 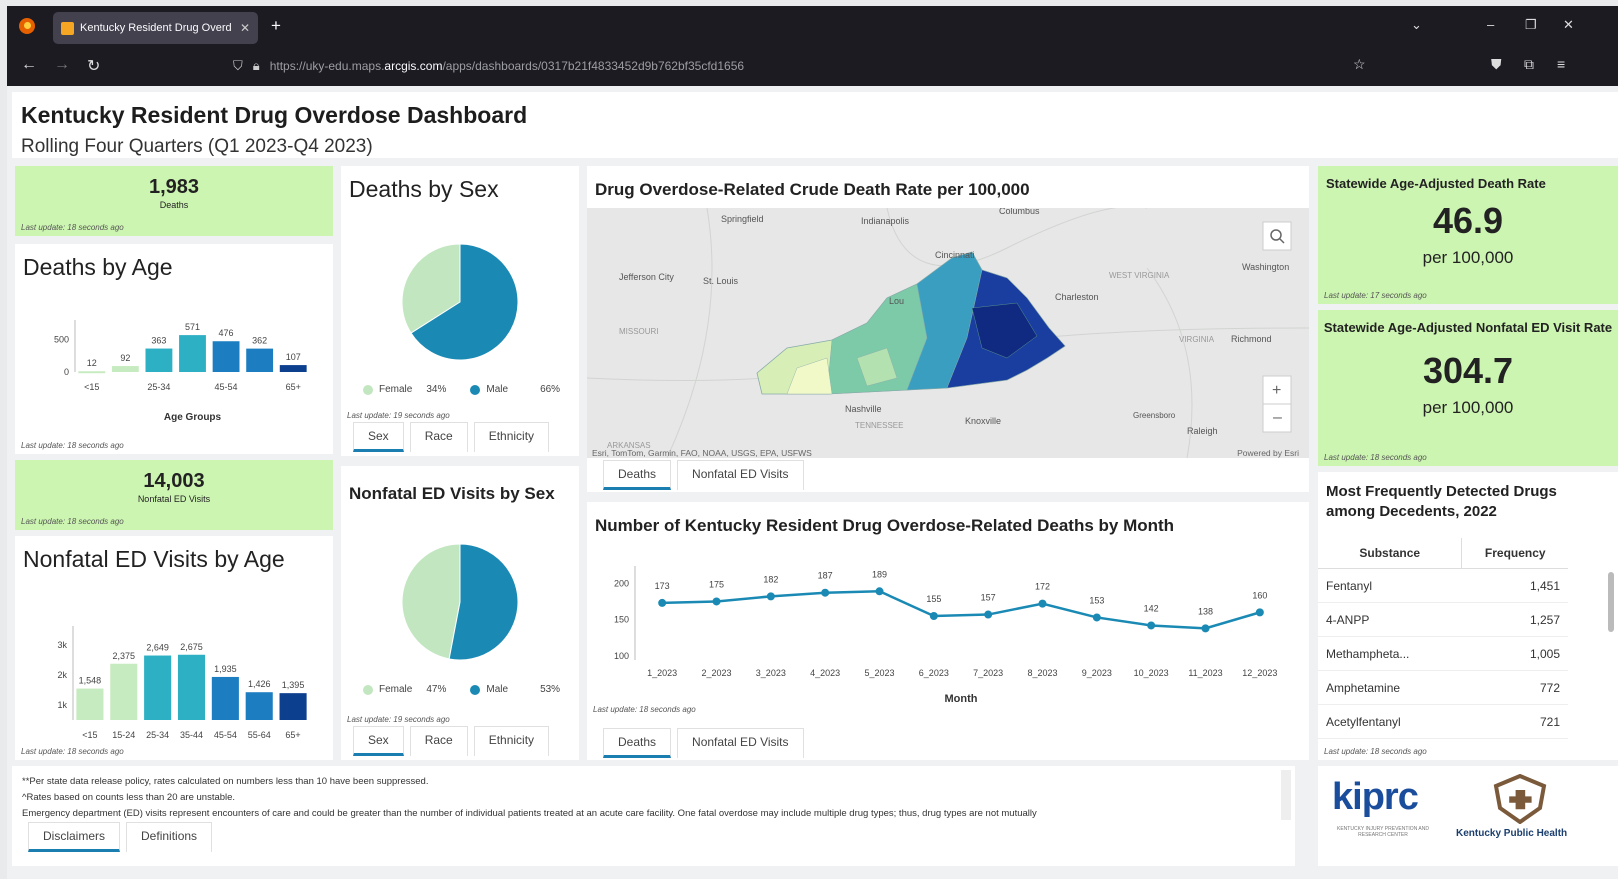 What do you see at coordinates (238, 66) in the screenshot?
I see `shield-icon: ⛉` at bounding box center [238, 66].